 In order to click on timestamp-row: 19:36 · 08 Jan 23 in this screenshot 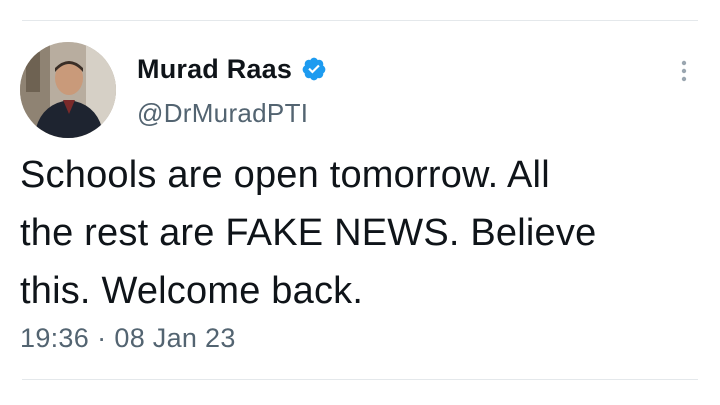, I will do `click(128, 338)`.